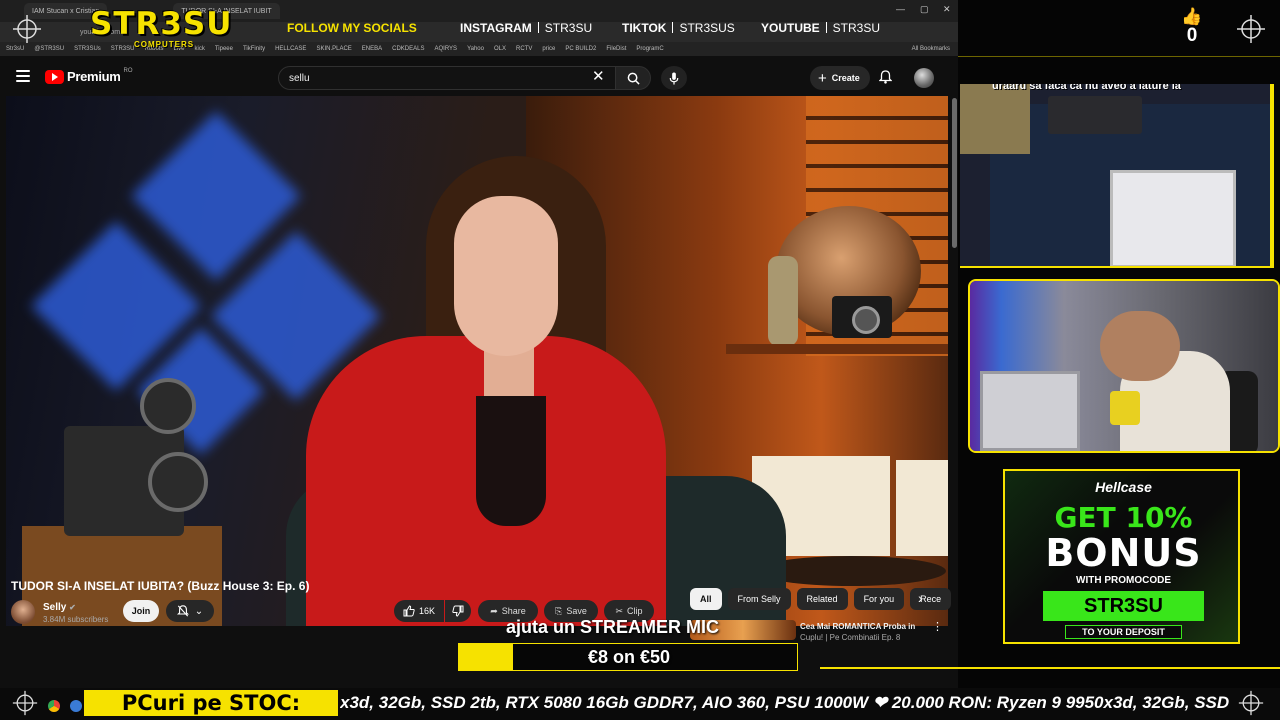  What do you see at coordinates (226, 11) in the screenshot?
I see `browser-tab-active: TUDOR SI-A INSELAT IUBIT` at bounding box center [226, 11].